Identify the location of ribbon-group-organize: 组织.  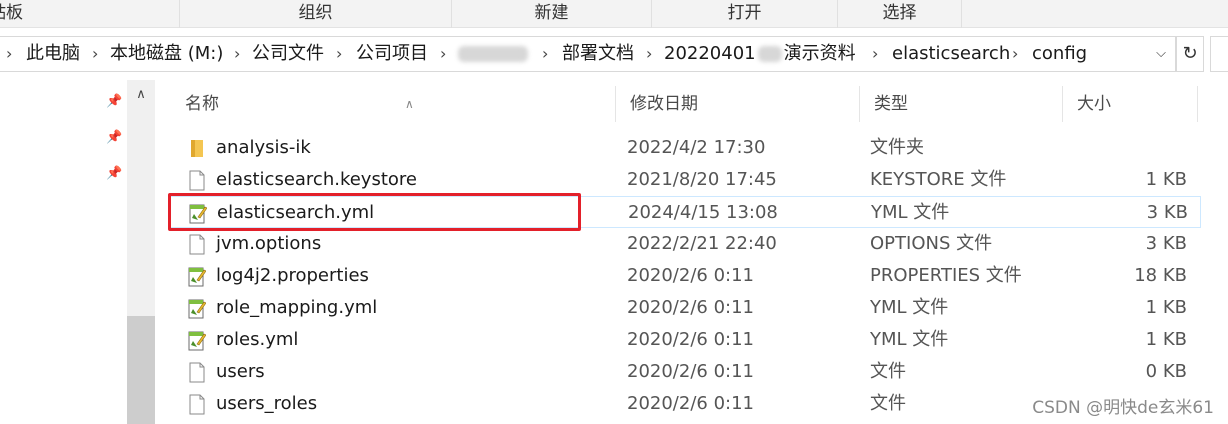
(316, 14).